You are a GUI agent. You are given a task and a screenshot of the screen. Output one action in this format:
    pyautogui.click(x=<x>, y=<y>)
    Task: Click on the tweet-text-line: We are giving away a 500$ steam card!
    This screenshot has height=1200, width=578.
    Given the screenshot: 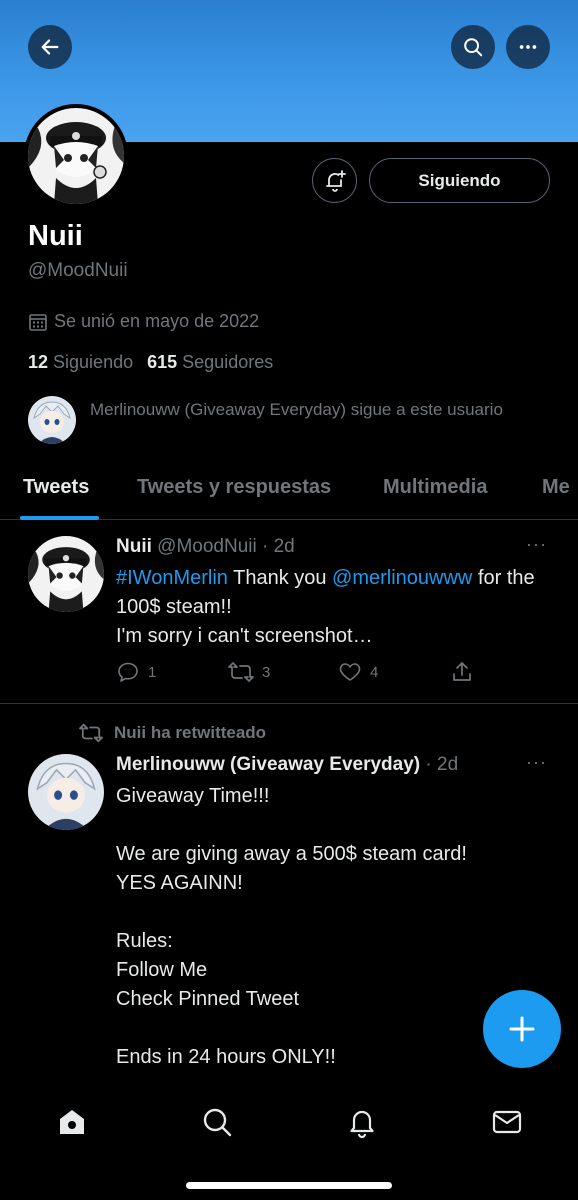 What is the action you would take?
    pyautogui.click(x=291, y=854)
    